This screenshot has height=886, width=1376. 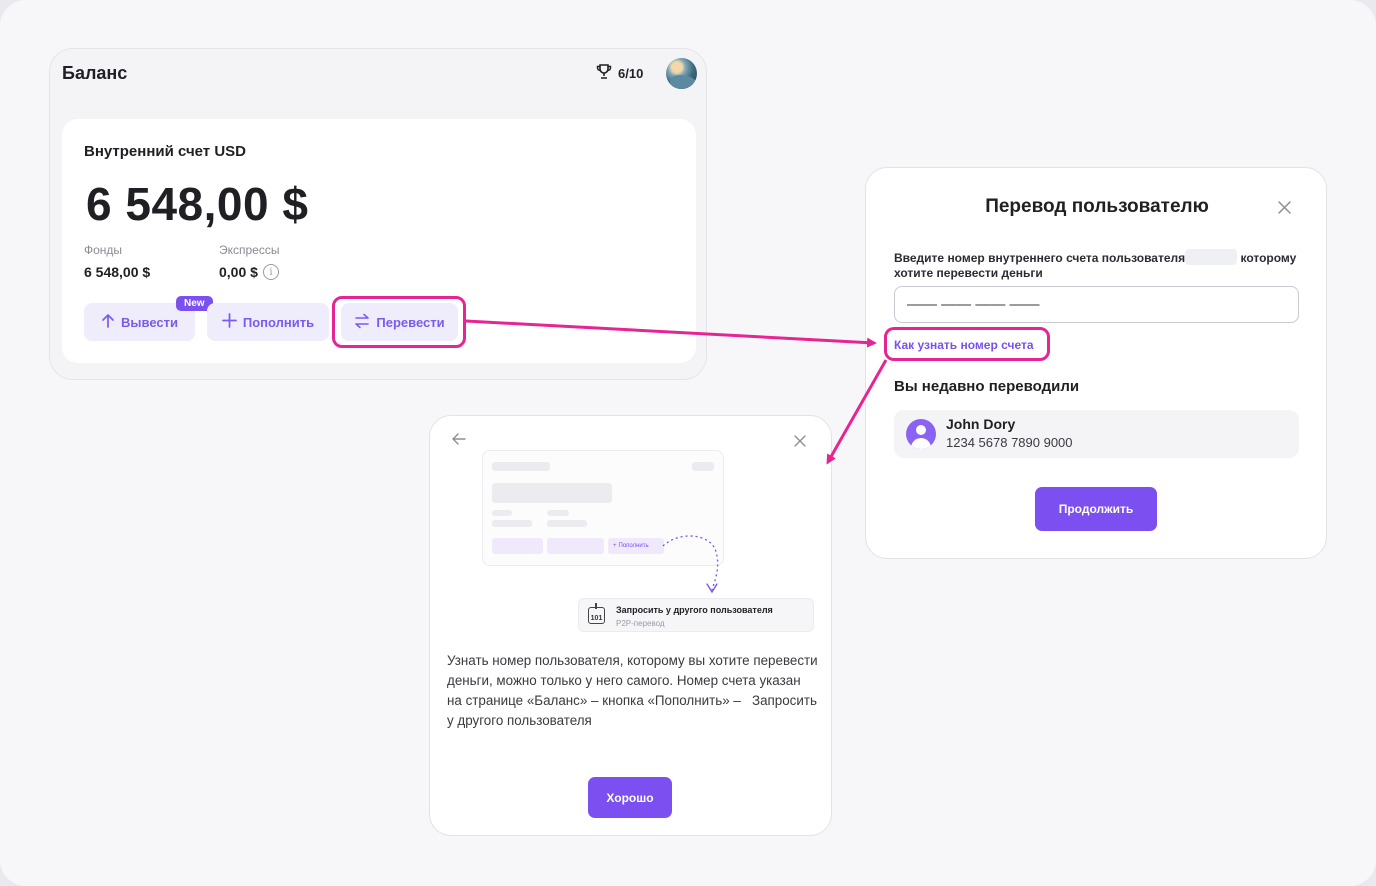 I want to click on arrow-to-link, so click(x=671, y=333).